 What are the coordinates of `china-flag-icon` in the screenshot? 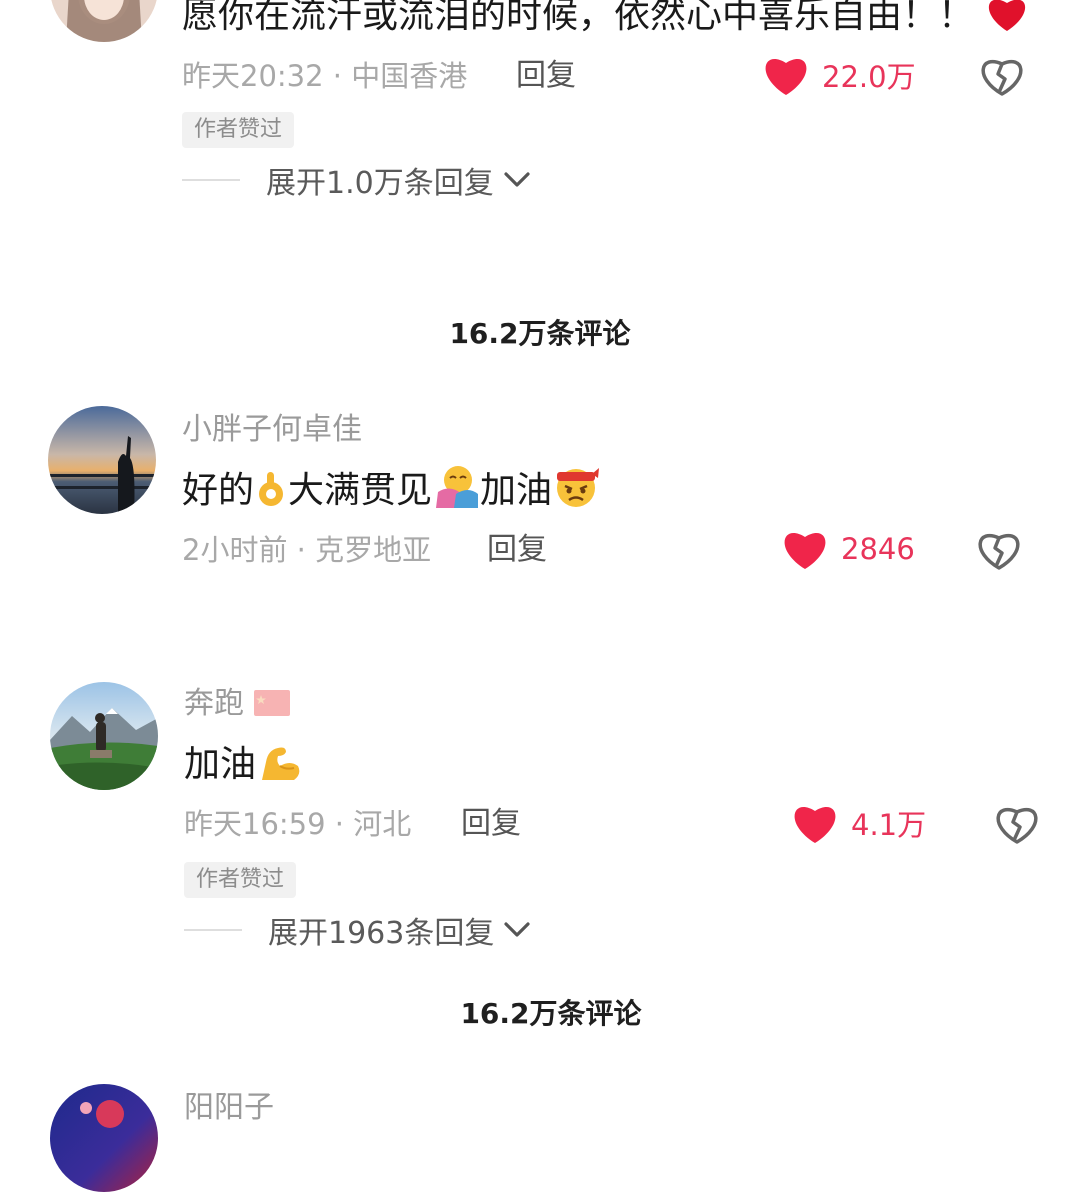 It's located at (271, 707).